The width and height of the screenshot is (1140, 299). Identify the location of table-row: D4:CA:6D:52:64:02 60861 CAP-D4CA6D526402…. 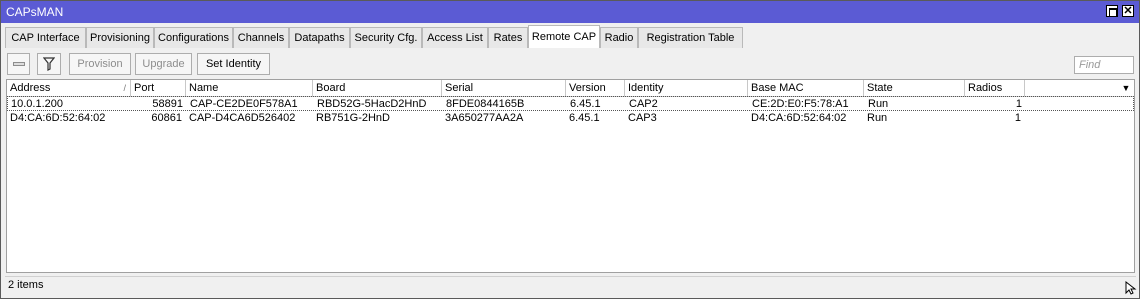
(570, 118).